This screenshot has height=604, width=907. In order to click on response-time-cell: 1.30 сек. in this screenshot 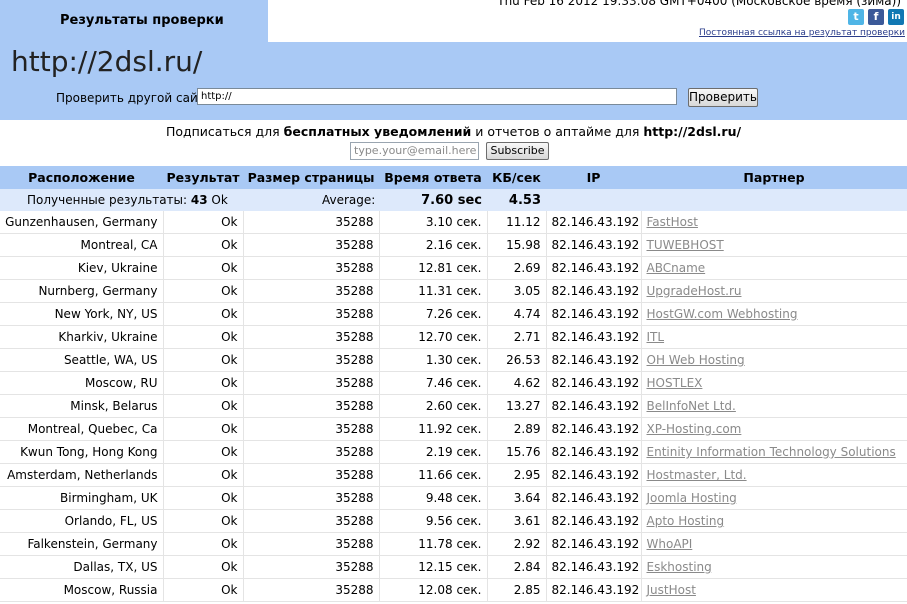, I will do `click(433, 360)`.